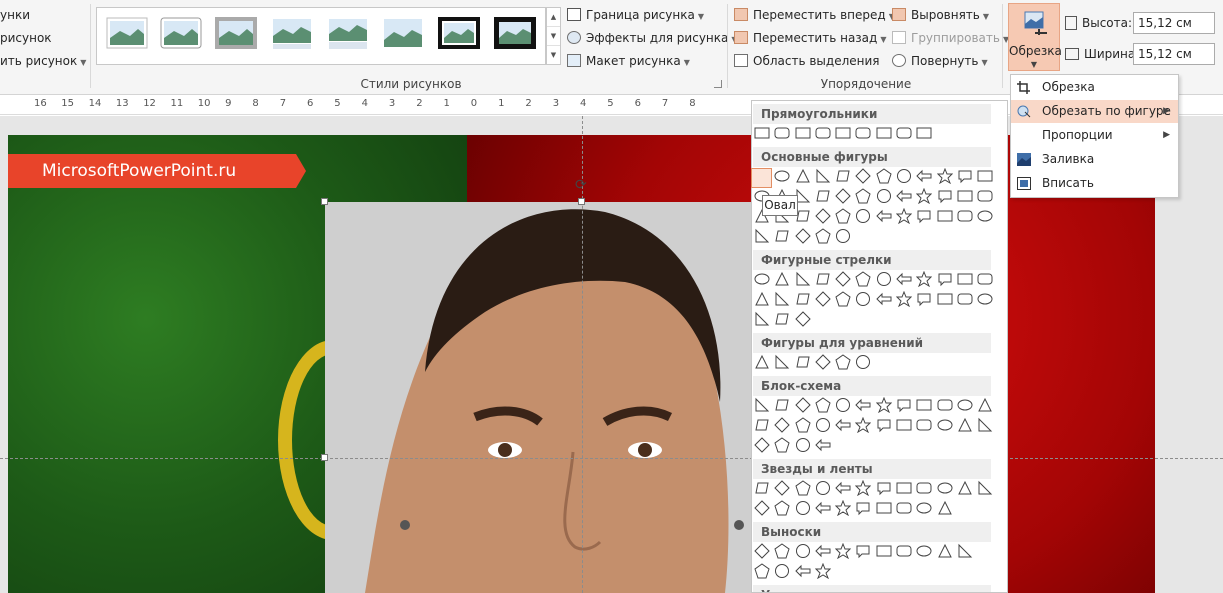  Describe the element at coordinates (718, 84) in the screenshot. I see `dialog-launcher-icon` at that location.